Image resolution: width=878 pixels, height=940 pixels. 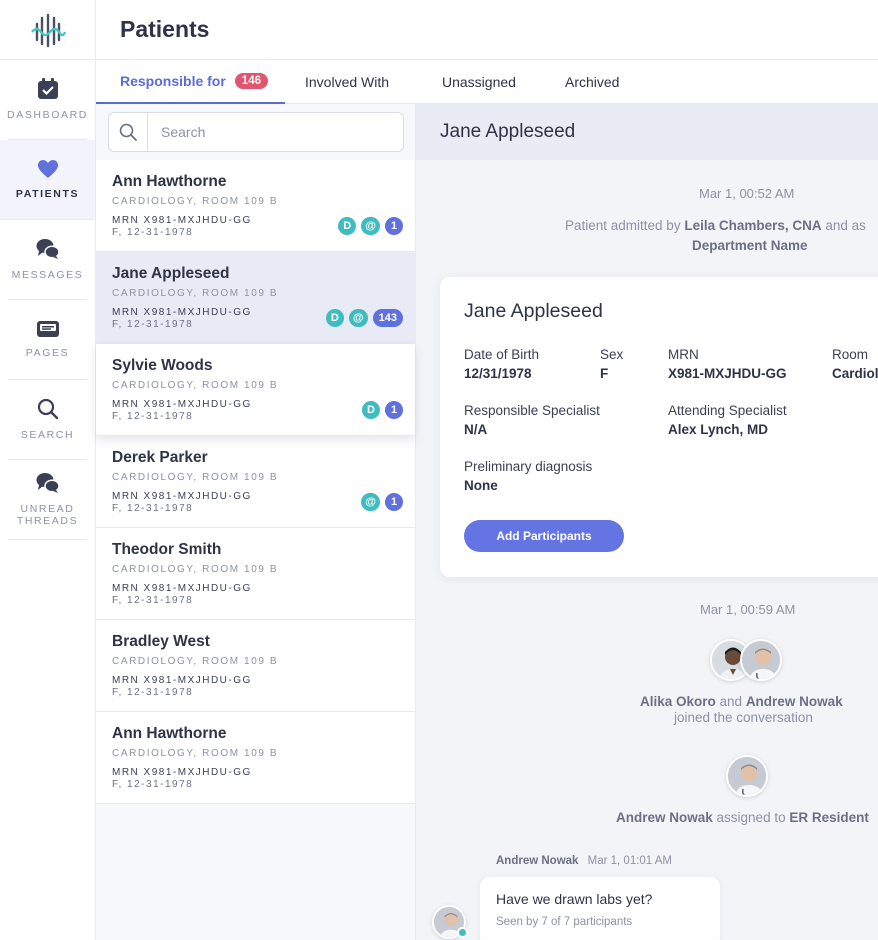 I want to click on pager-icon, so click(x=47, y=329).